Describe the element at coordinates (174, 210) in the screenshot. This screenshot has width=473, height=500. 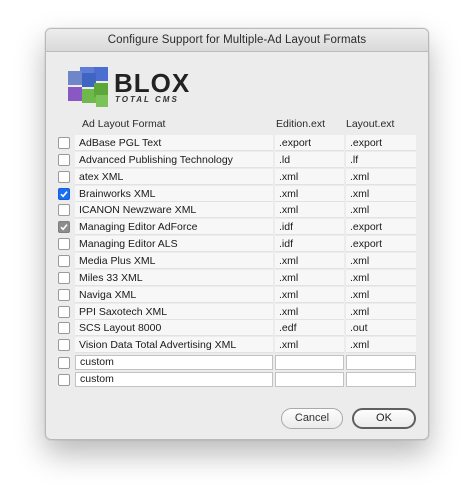
I see `format-name: ICANON Newzware XML` at that location.